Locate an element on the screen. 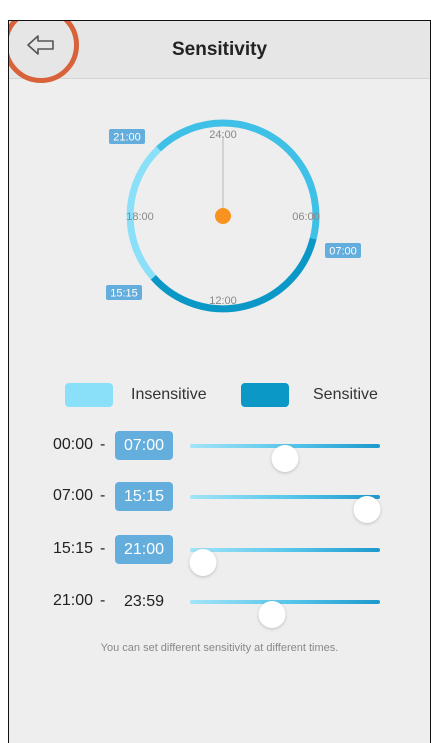 This screenshot has height=743, width=431. schedule-row: 21:00 - 23:59 is located at coordinates (223, 607).